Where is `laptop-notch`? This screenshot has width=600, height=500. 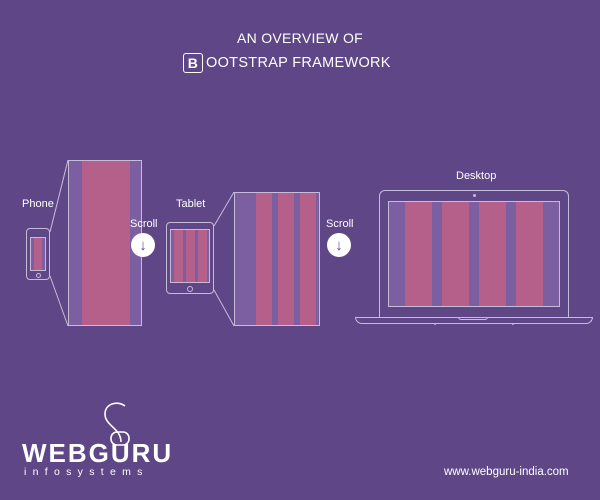
laptop-notch is located at coordinates (473, 318).